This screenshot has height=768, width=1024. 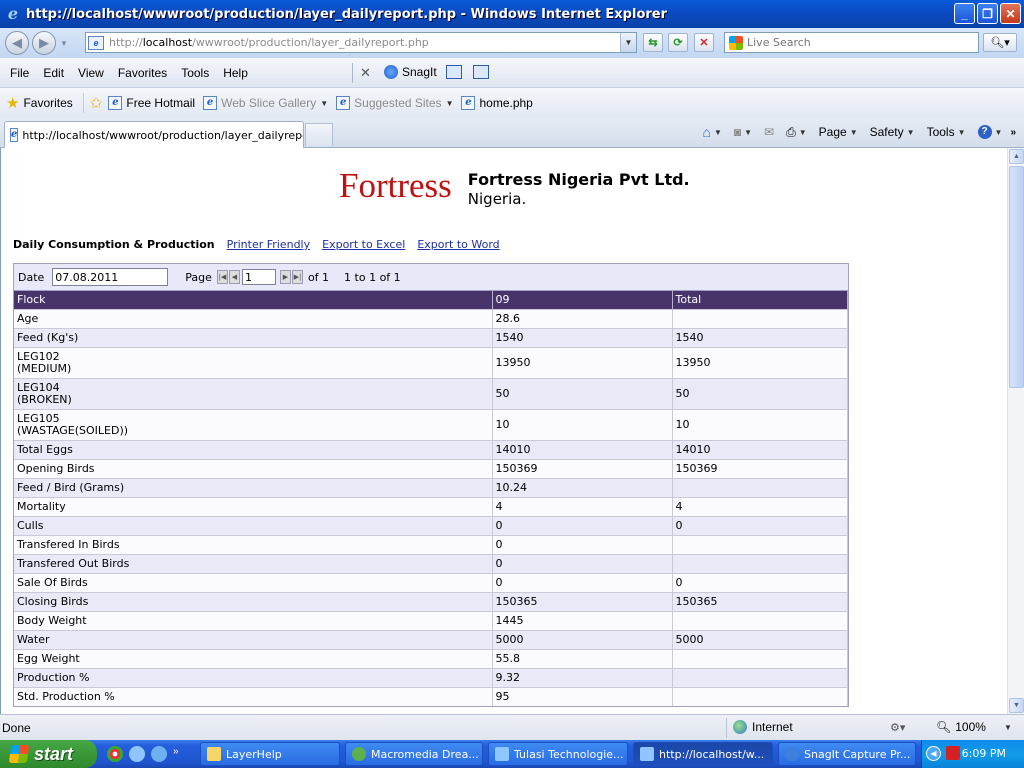 I want to click on compatibility-view-button: ⇆, so click(x=653, y=42).